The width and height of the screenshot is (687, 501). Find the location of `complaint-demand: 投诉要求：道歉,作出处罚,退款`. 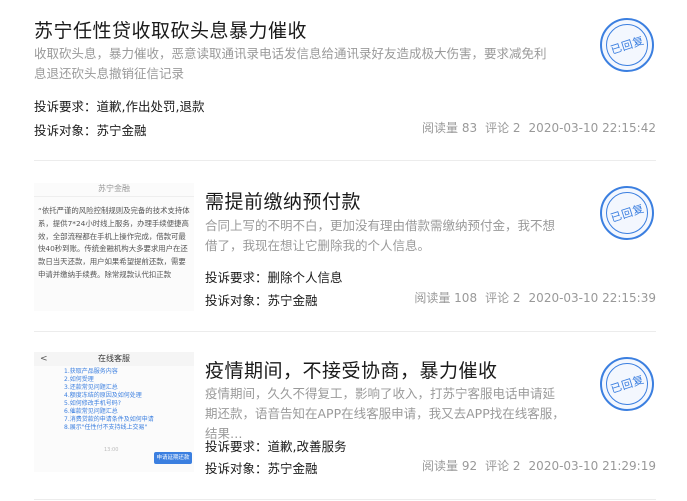

complaint-demand: 投诉要求：道歉,作出处罚,退款 is located at coordinates (119, 105).